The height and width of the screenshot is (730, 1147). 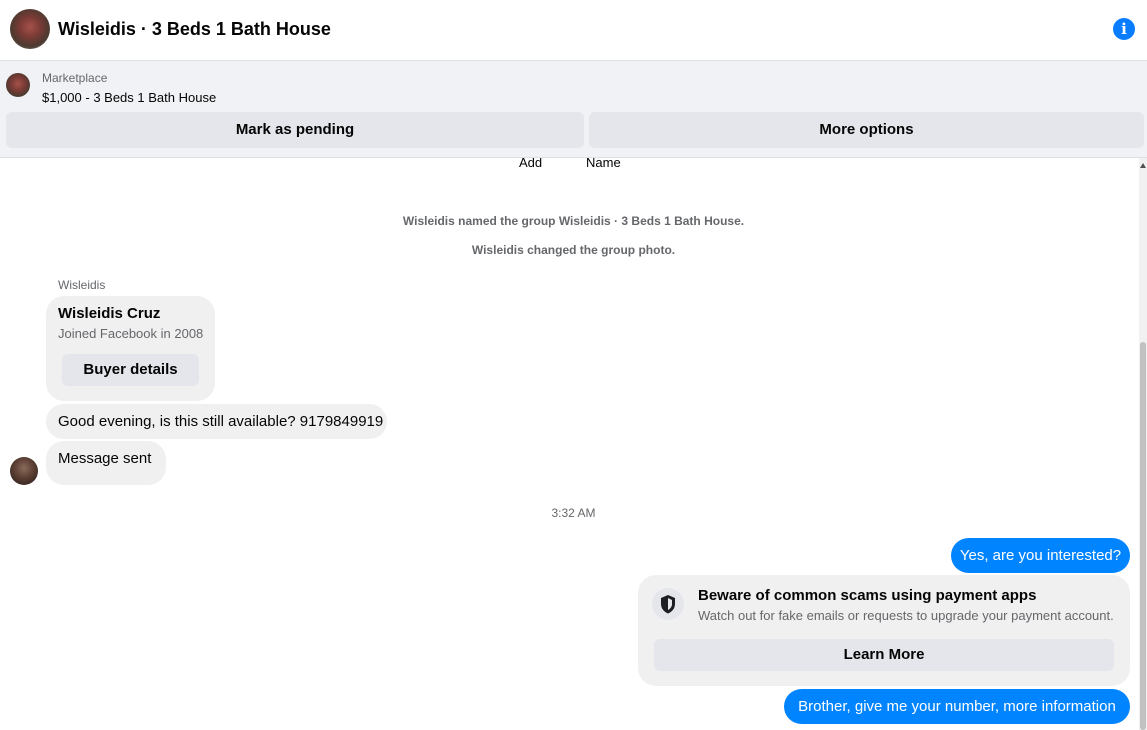 What do you see at coordinates (82, 285) in the screenshot?
I see `sender-name: Wisleidis` at bounding box center [82, 285].